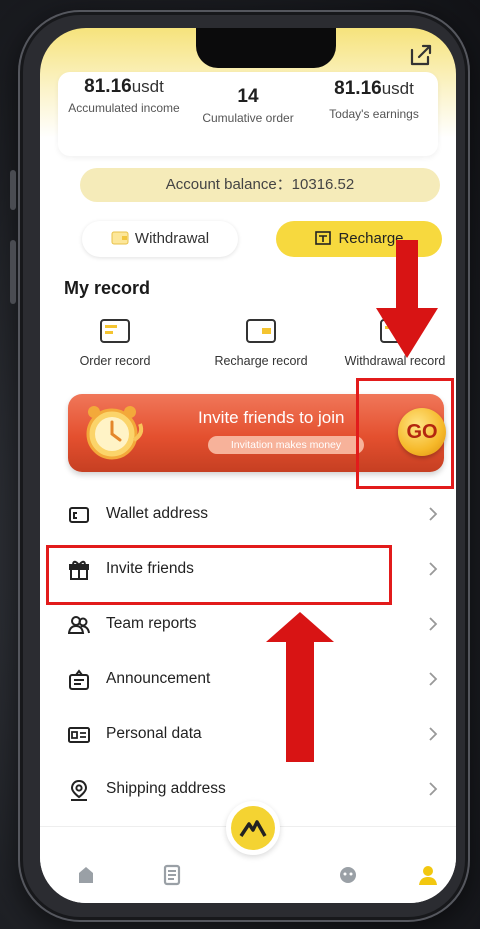 This screenshot has height=929, width=480. Describe the element at coordinates (250, 625) in the screenshot. I see `menu-team-reports: Team reports` at that location.